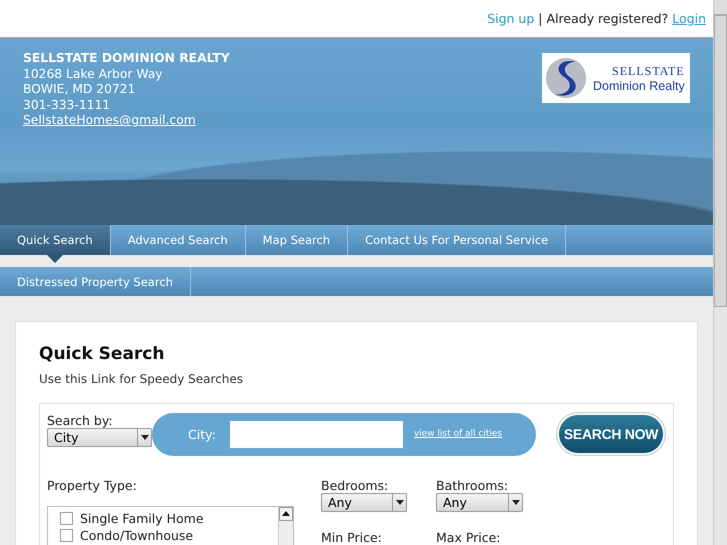 The width and height of the screenshot is (727, 545). I want to click on company-name: SELLSTATE DOMINION REALTY, so click(126, 59).